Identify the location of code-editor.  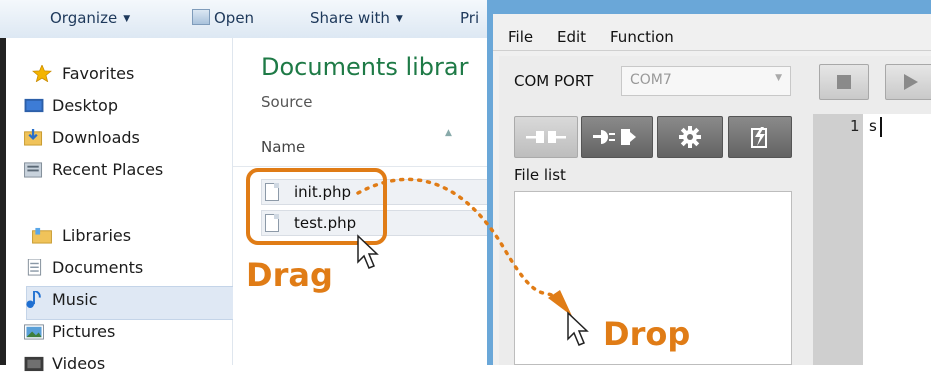
(897, 239).